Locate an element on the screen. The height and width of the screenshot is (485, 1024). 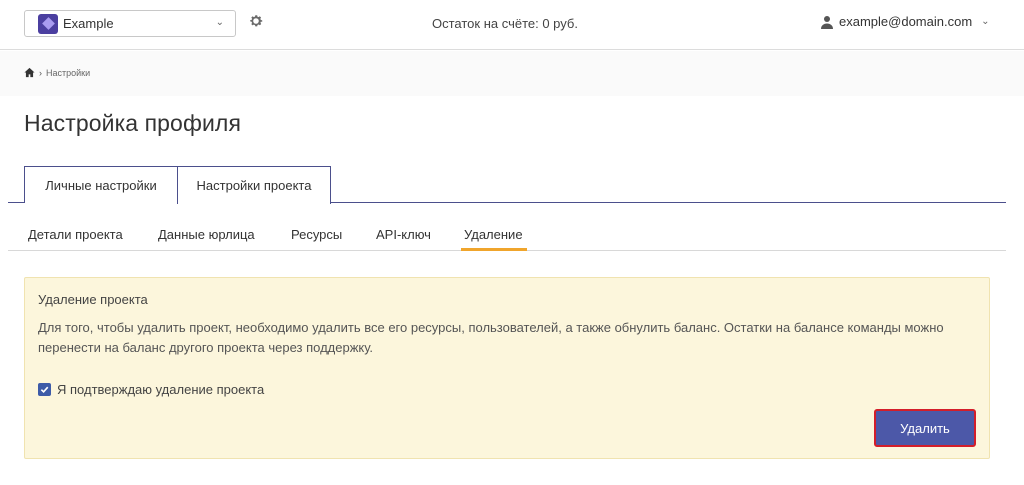
breadcrumb-current: Настройки is located at coordinates (68, 72).